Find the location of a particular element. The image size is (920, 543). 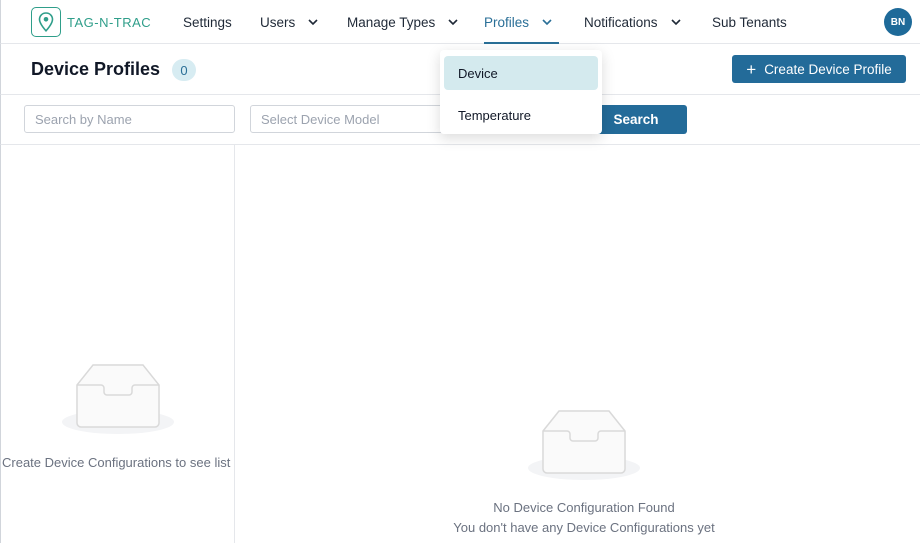

nav-manage-types: Manage Types is located at coordinates (403, 22).